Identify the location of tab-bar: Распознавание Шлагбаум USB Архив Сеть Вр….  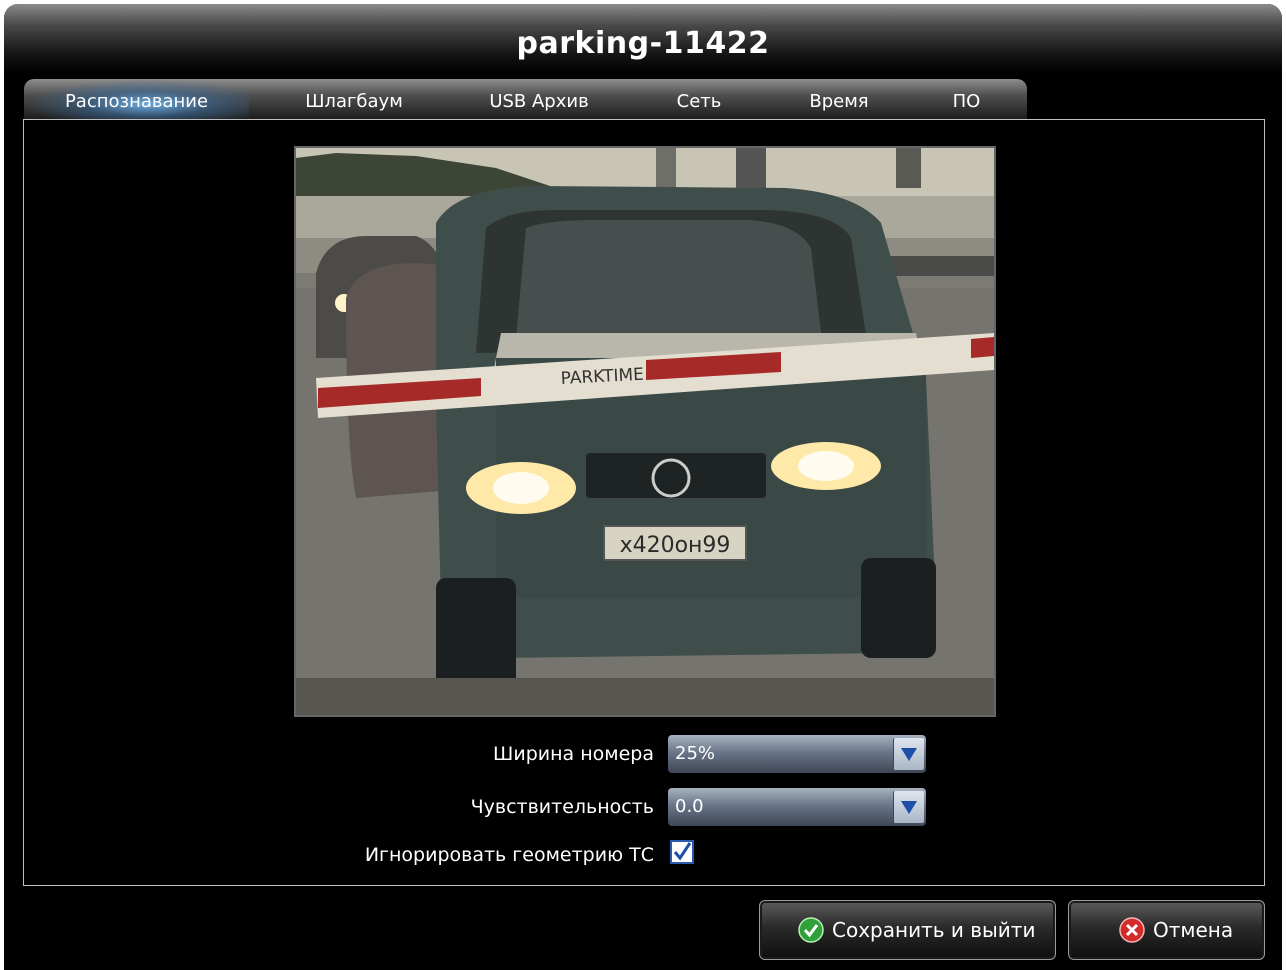
(525, 100).